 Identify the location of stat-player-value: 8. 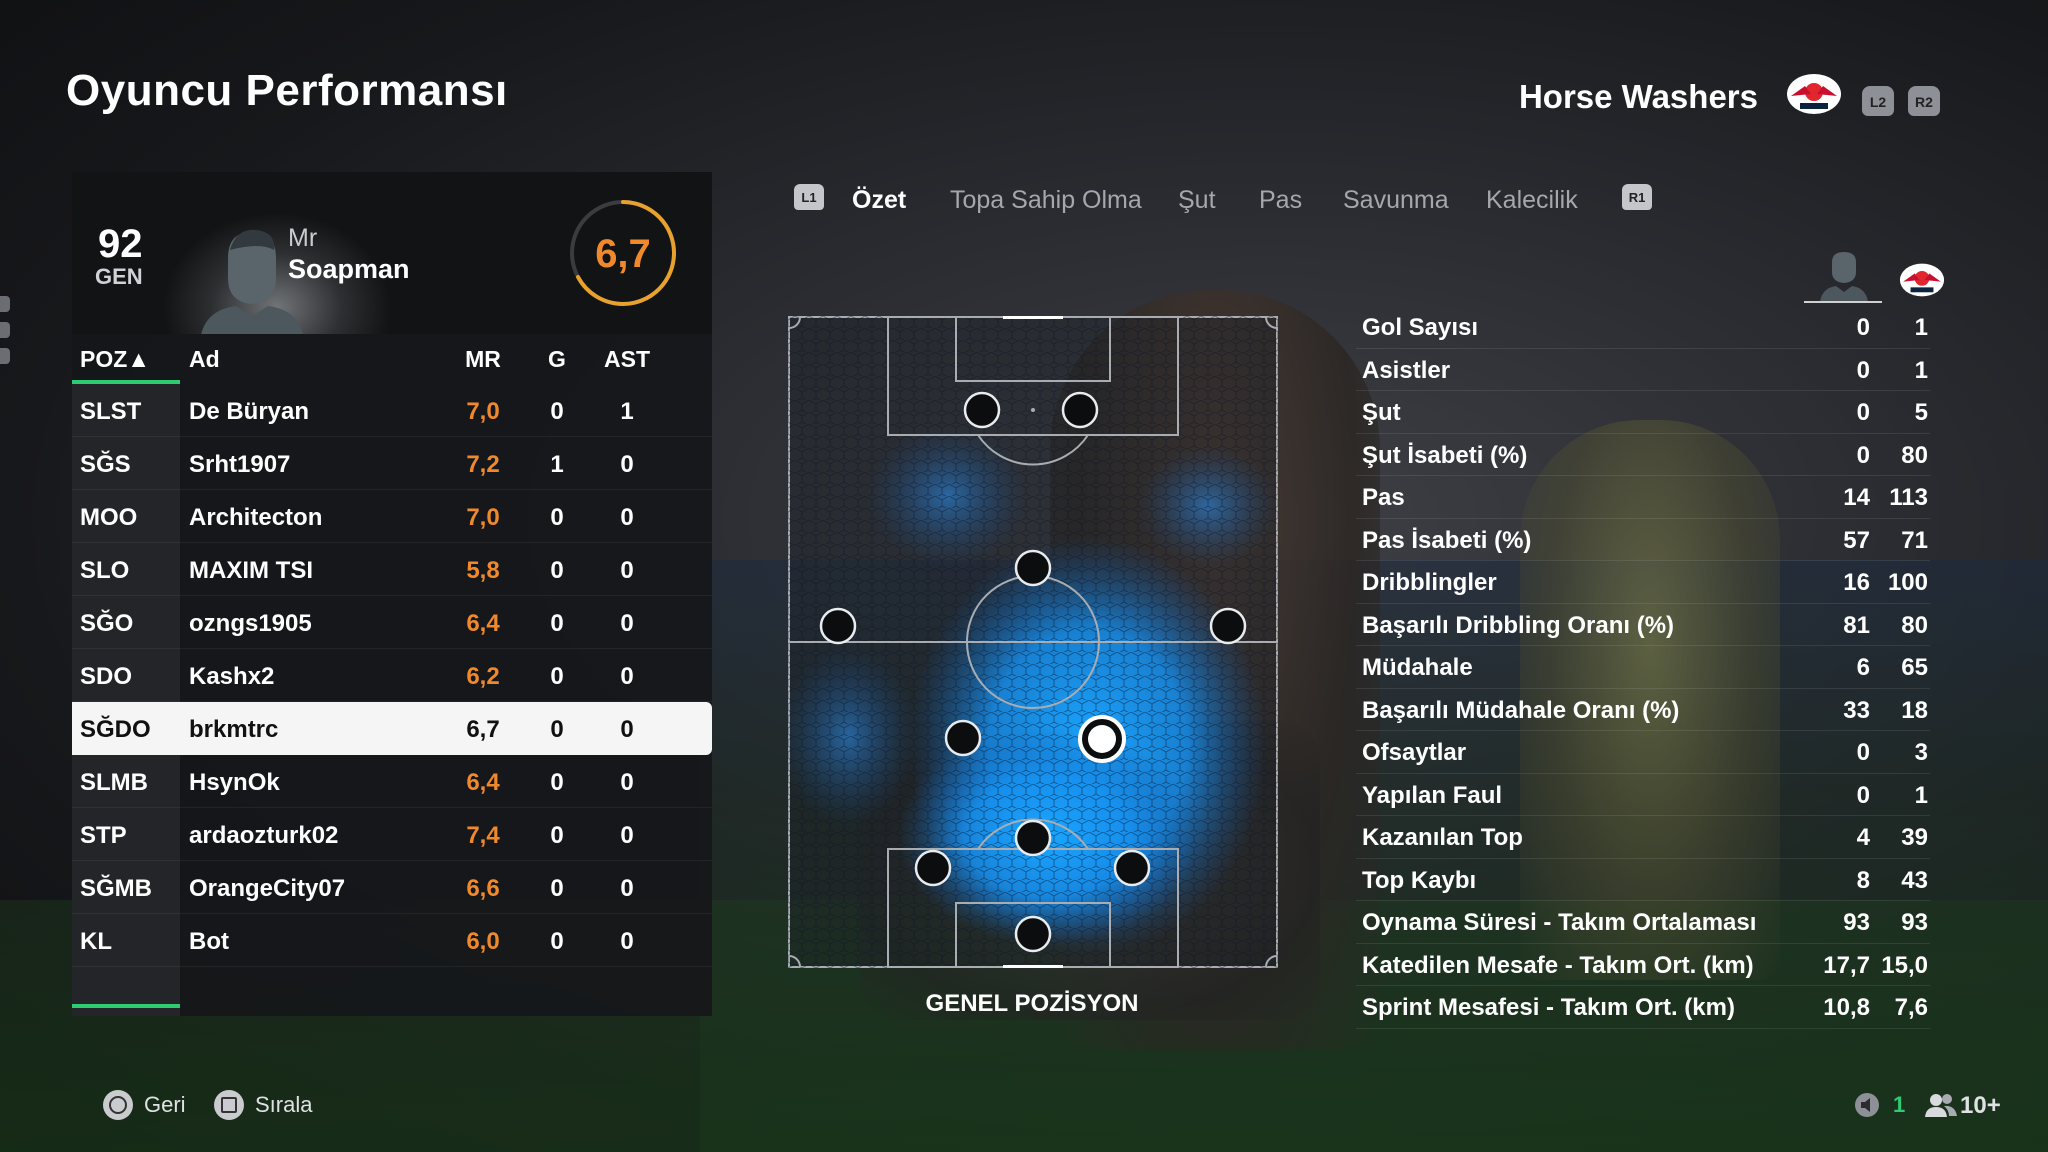
(1863, 880).